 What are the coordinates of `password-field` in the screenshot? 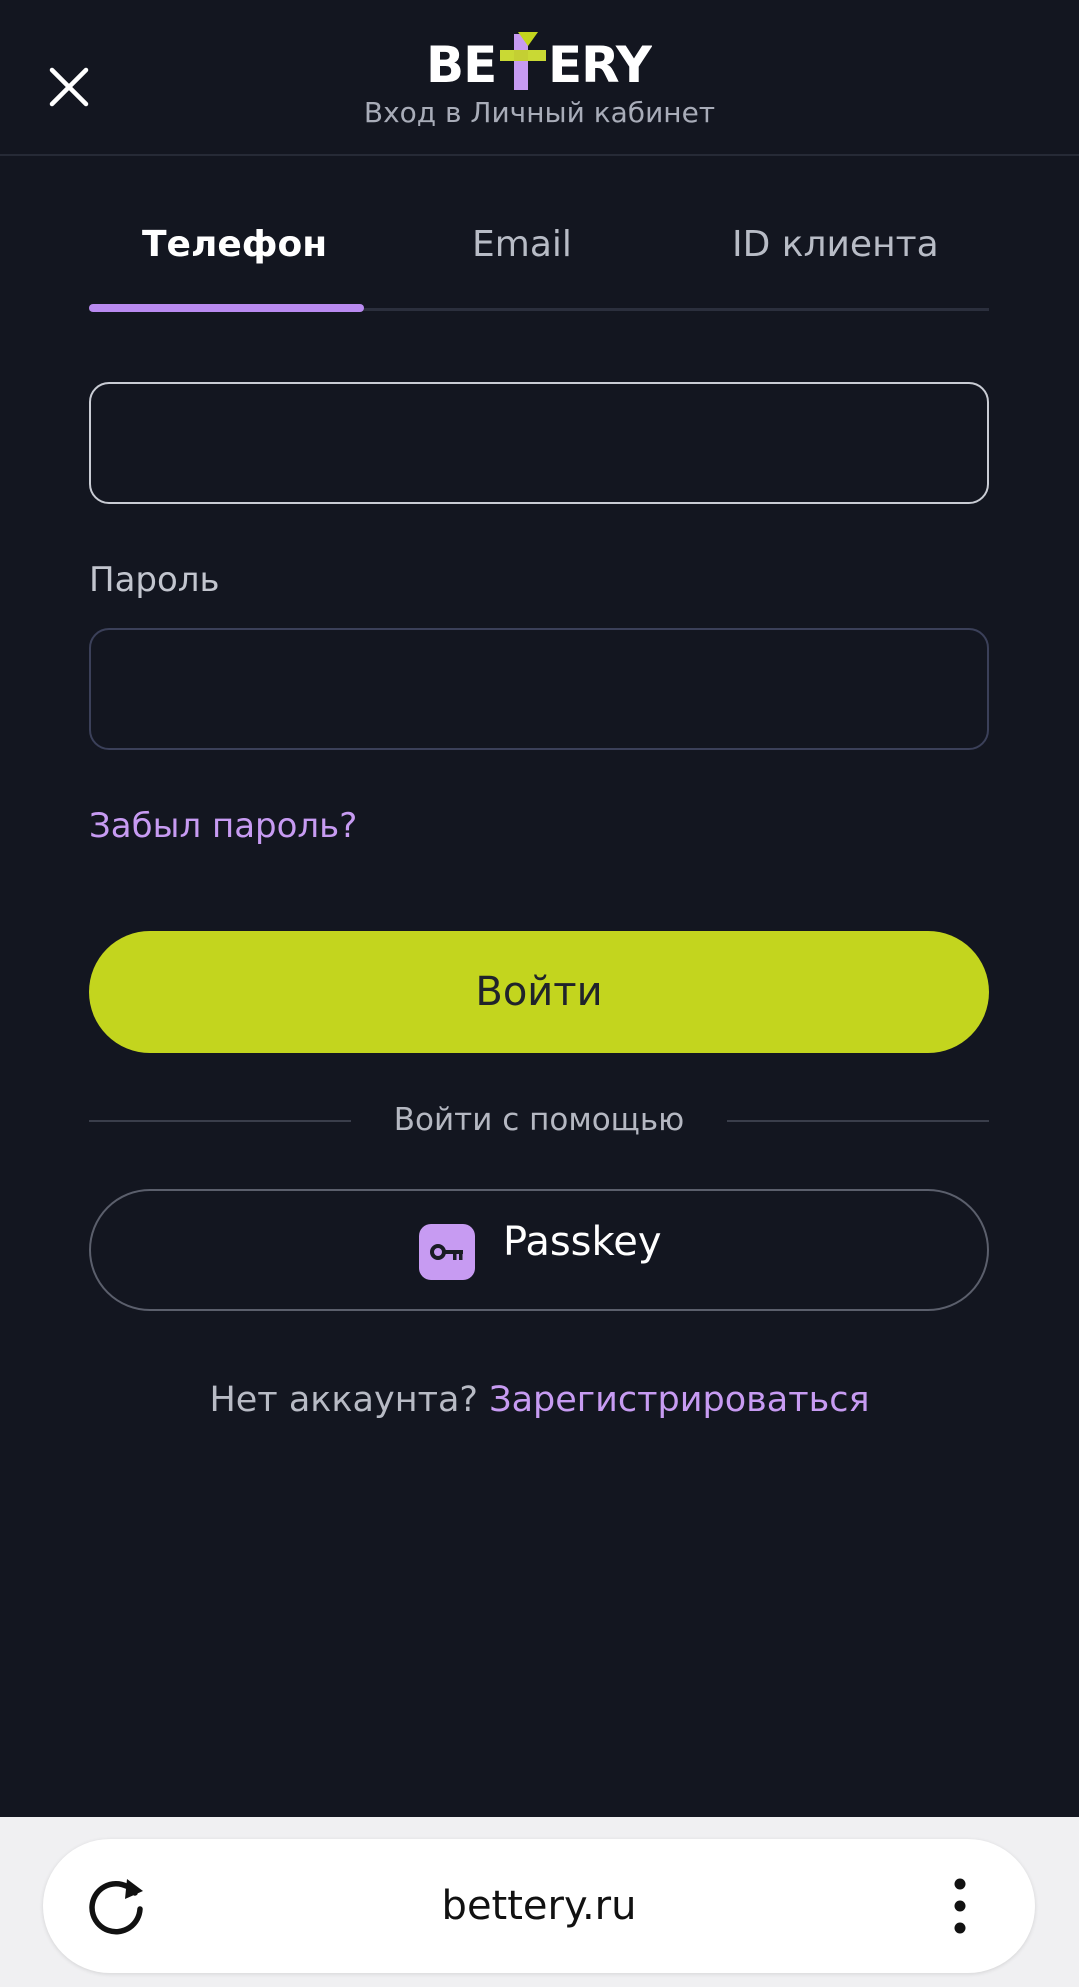 It's located at (539, 689).